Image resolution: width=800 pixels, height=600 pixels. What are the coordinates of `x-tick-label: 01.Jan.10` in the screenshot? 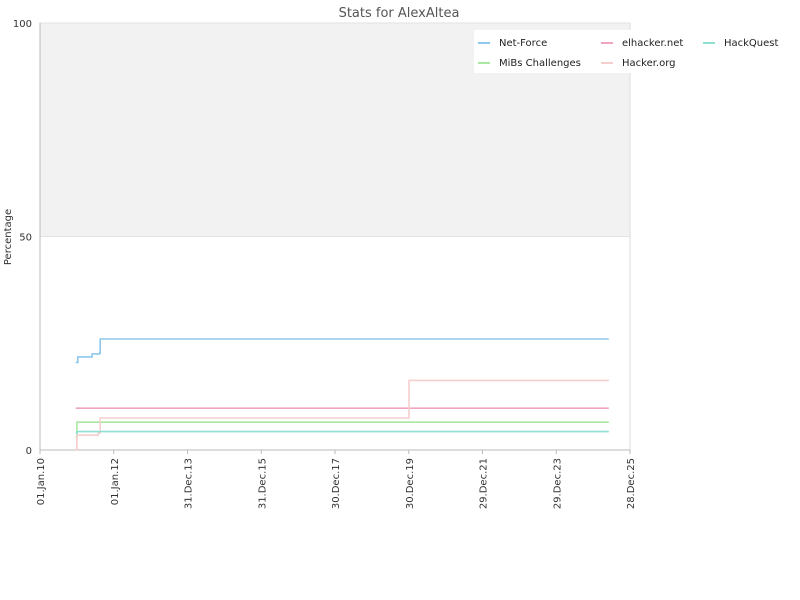 It's located at (41, 481).